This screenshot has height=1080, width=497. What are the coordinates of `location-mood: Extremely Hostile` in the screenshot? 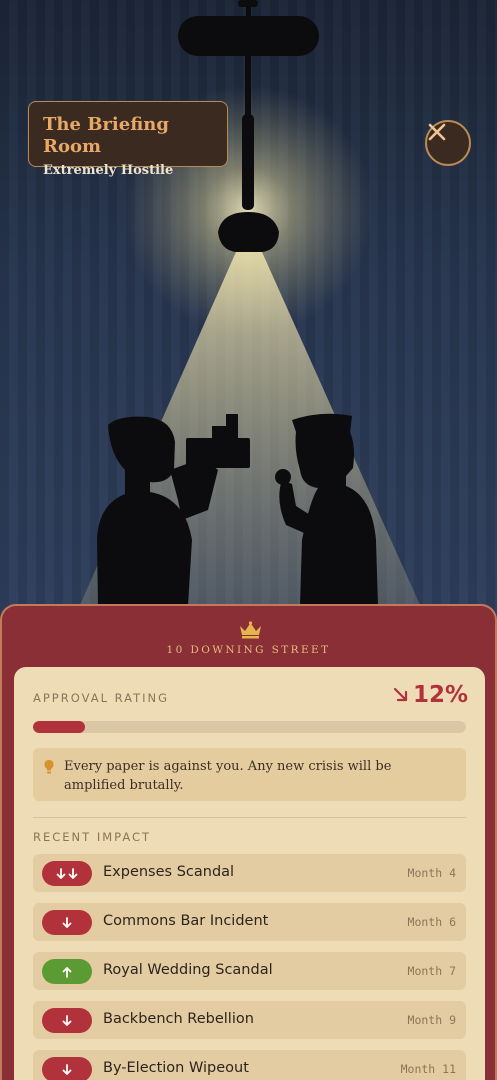 It's located at (108, 170).